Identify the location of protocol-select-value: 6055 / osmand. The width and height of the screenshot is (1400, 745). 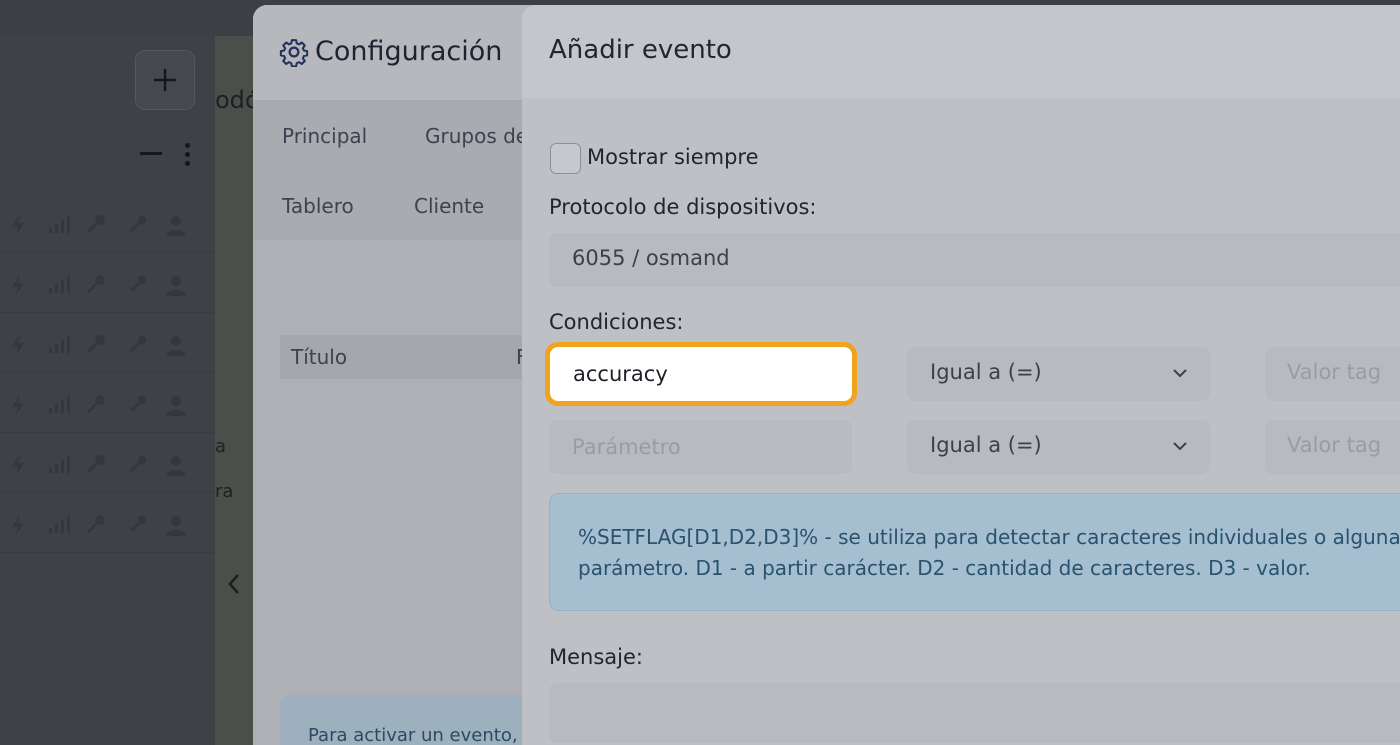
(651, 258).